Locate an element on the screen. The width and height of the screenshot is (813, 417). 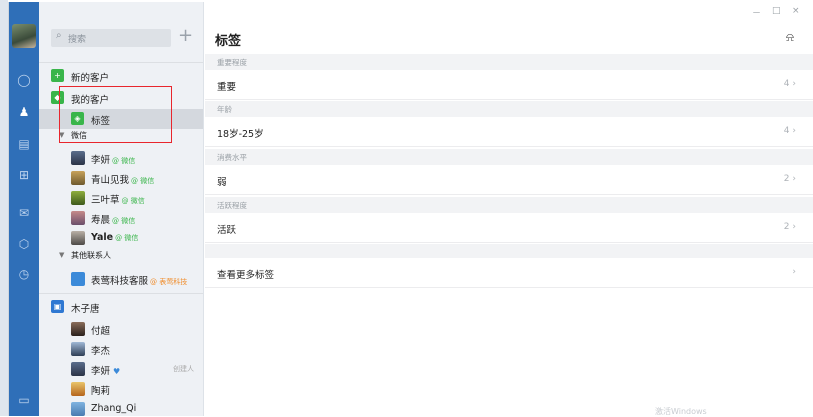
mail-icon: ✉ is located at coordinates (24, 213).